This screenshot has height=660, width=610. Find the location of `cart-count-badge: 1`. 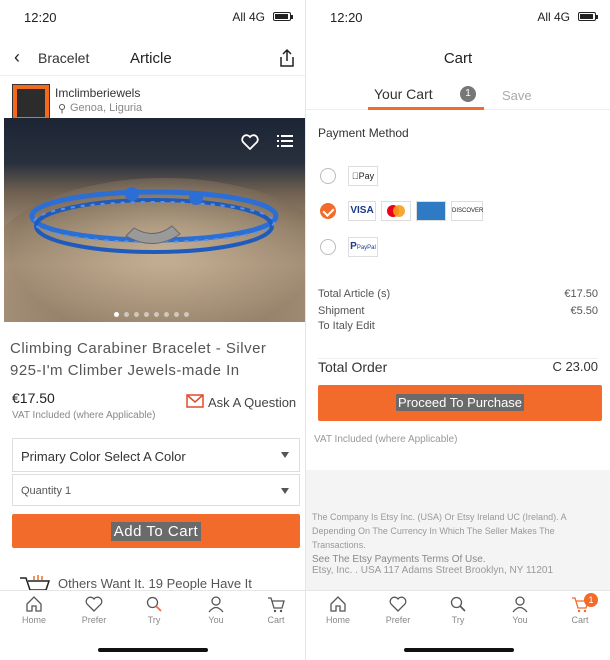

cart-count-badge: 1 is located at coordinates (468, 94).